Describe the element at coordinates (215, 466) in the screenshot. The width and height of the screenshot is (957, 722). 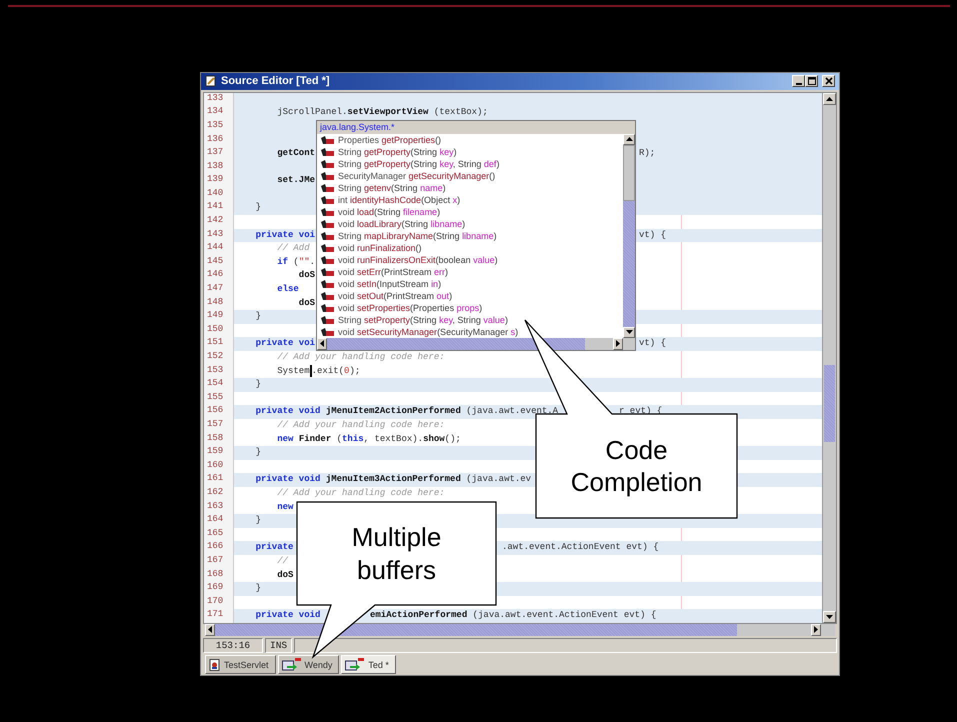
I see `line-number: 160` at that location.